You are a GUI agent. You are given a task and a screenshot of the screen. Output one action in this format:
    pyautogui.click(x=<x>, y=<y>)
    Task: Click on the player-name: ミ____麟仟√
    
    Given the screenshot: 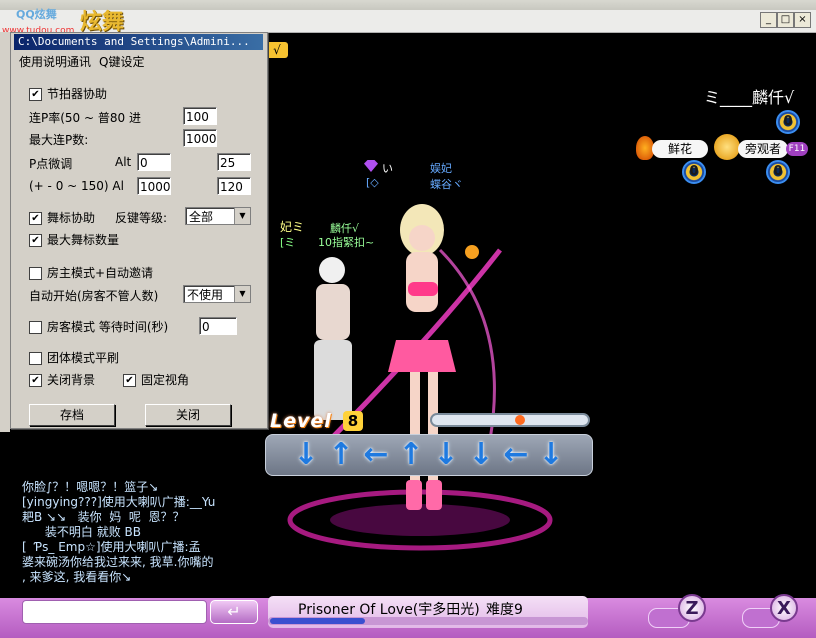 What is the action you would take?
    pyautogui.click(x=749, y=97)
    